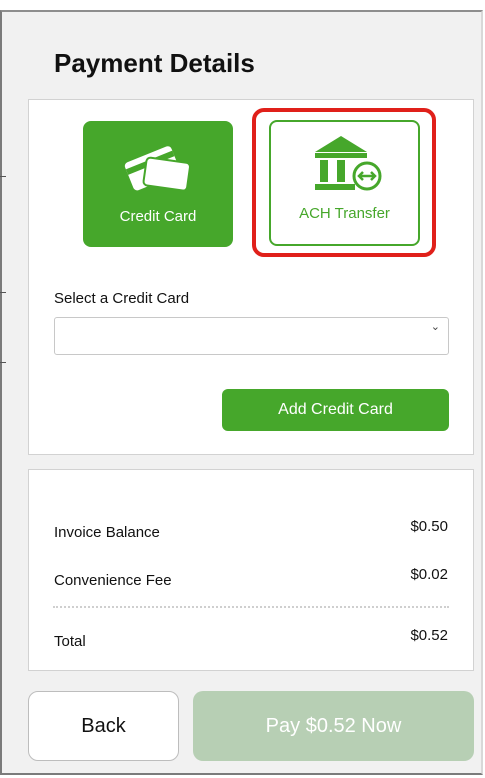  What do you see at coordinates (429, 574) in the screenshot?
I see `convenience-fee-value: $0.02` at bounding box center [429, 574].